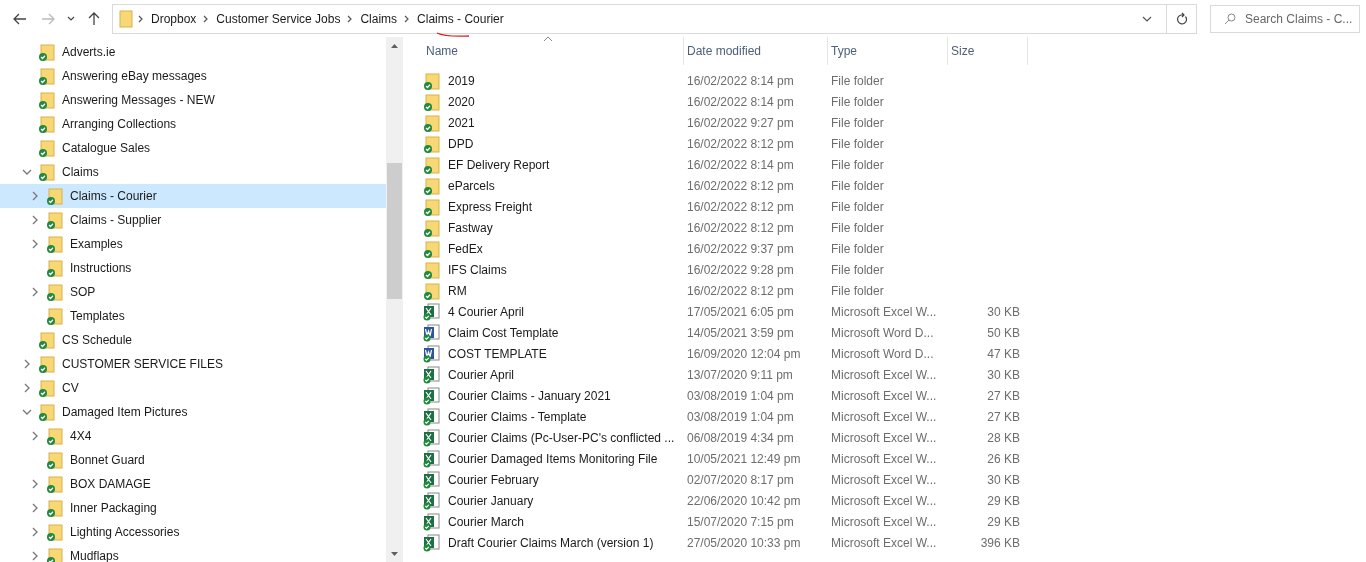  Describe the element at coordinates (894, 206) in the screenshot. I see `file-row: Express Freight 16/02/2022 8:12 pm File folder` at that location.